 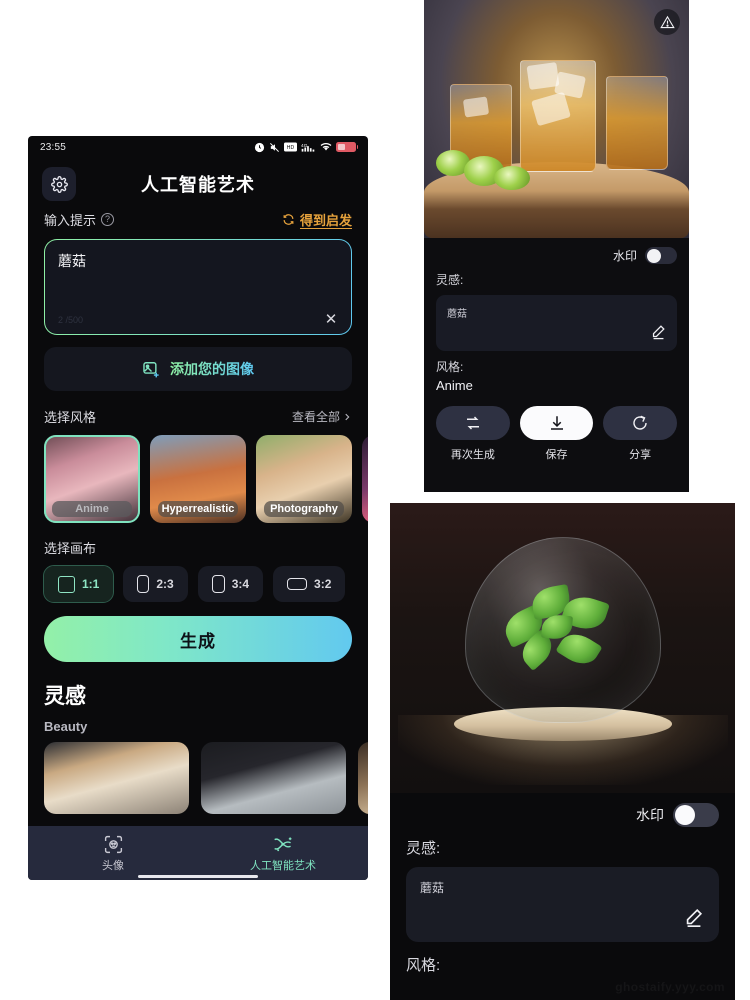 I want to click on style-carousel: Anime Hyperrealistic Photography, so click(x=206, y=479).